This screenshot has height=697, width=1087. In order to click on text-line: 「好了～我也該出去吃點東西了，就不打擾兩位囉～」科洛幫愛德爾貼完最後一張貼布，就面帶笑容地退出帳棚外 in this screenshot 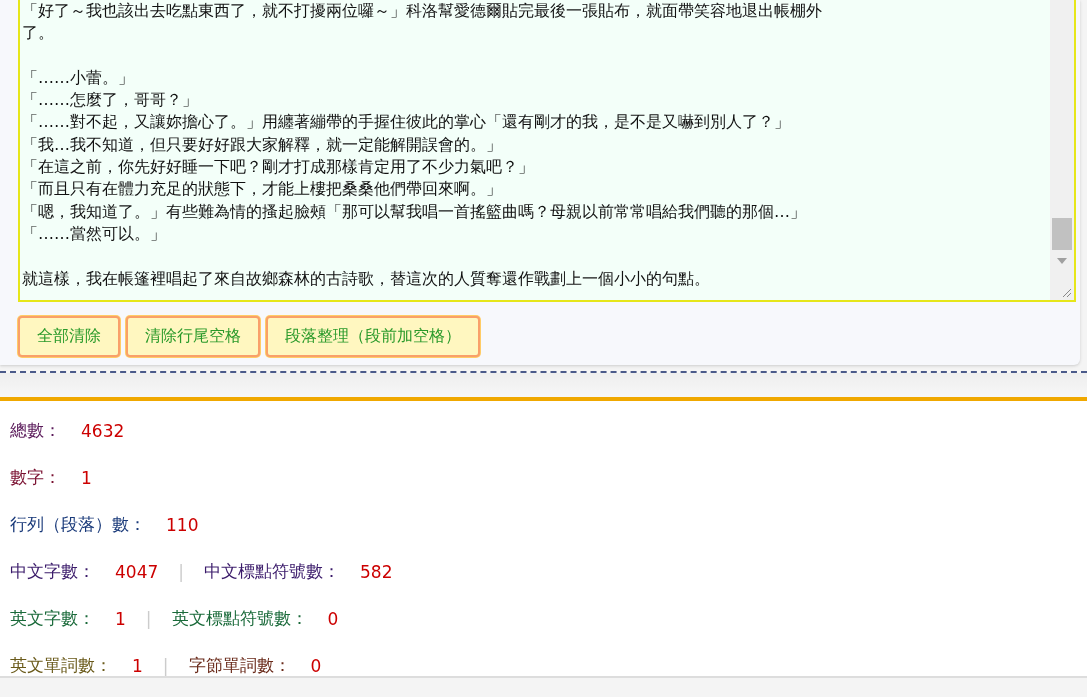, I will do `click(422, 11)`.